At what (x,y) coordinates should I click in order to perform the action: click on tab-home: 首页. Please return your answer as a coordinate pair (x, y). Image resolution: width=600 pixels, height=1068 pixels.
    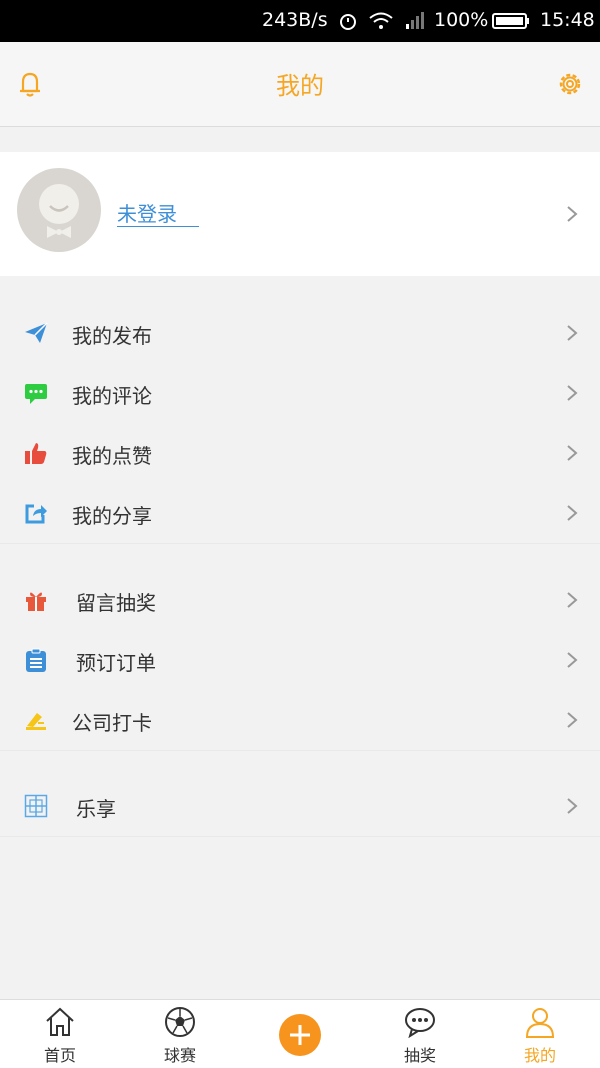
    Looking at the image, I should click on (60, 1034).